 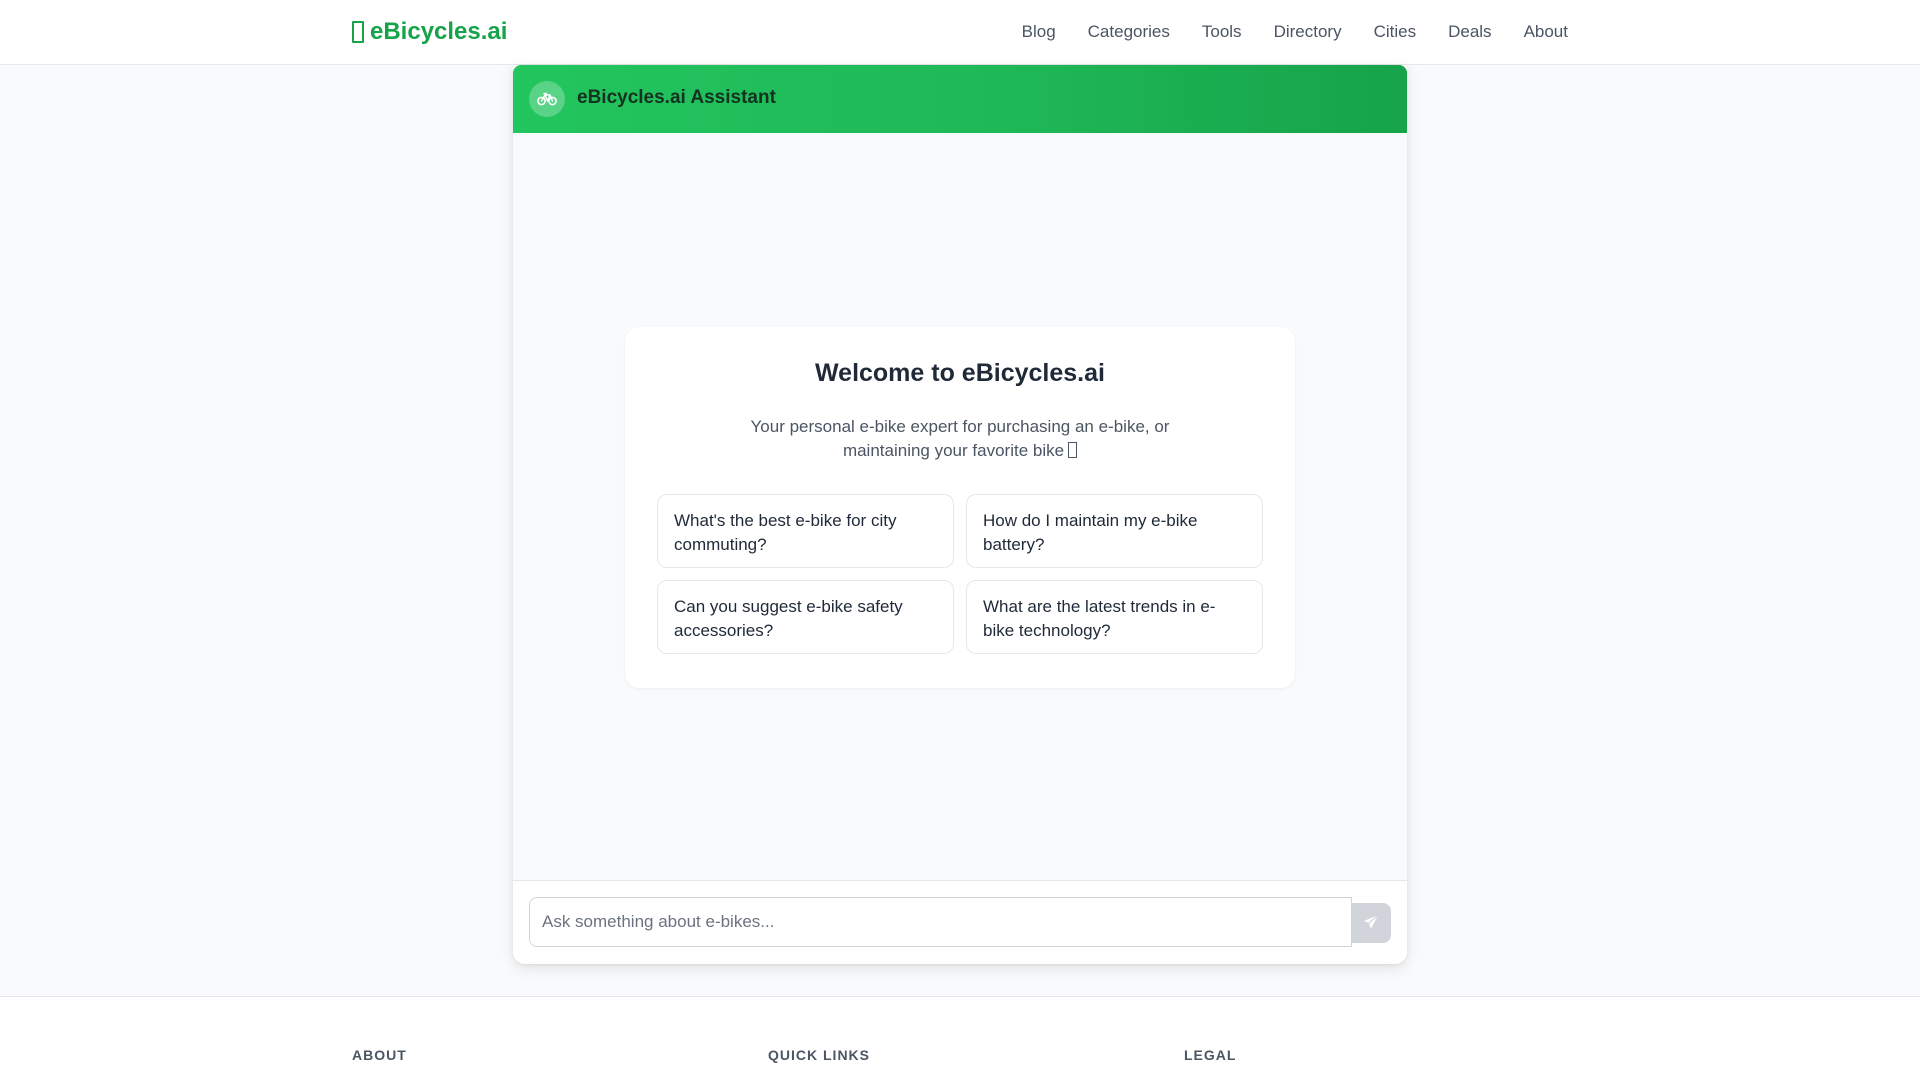 What do you see at coordinates (1546, 32) in the screenshot?
I see `nav-link-about: About` at bounding box center [1546, 32].